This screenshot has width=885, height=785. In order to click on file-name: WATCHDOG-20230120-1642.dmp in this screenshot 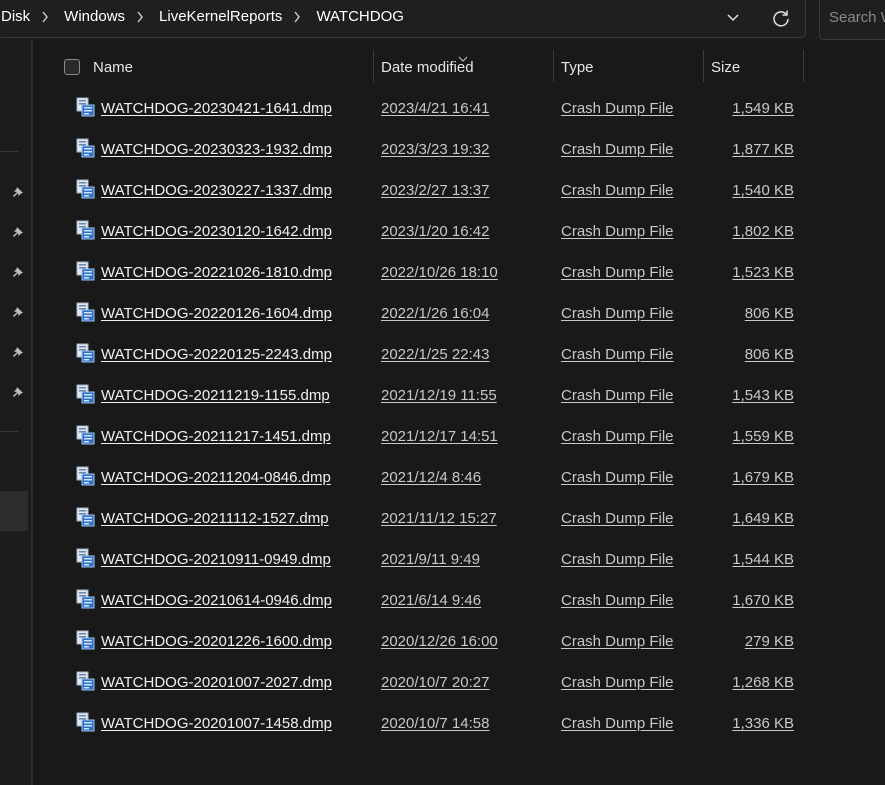, I will do `click(216, 231)`.